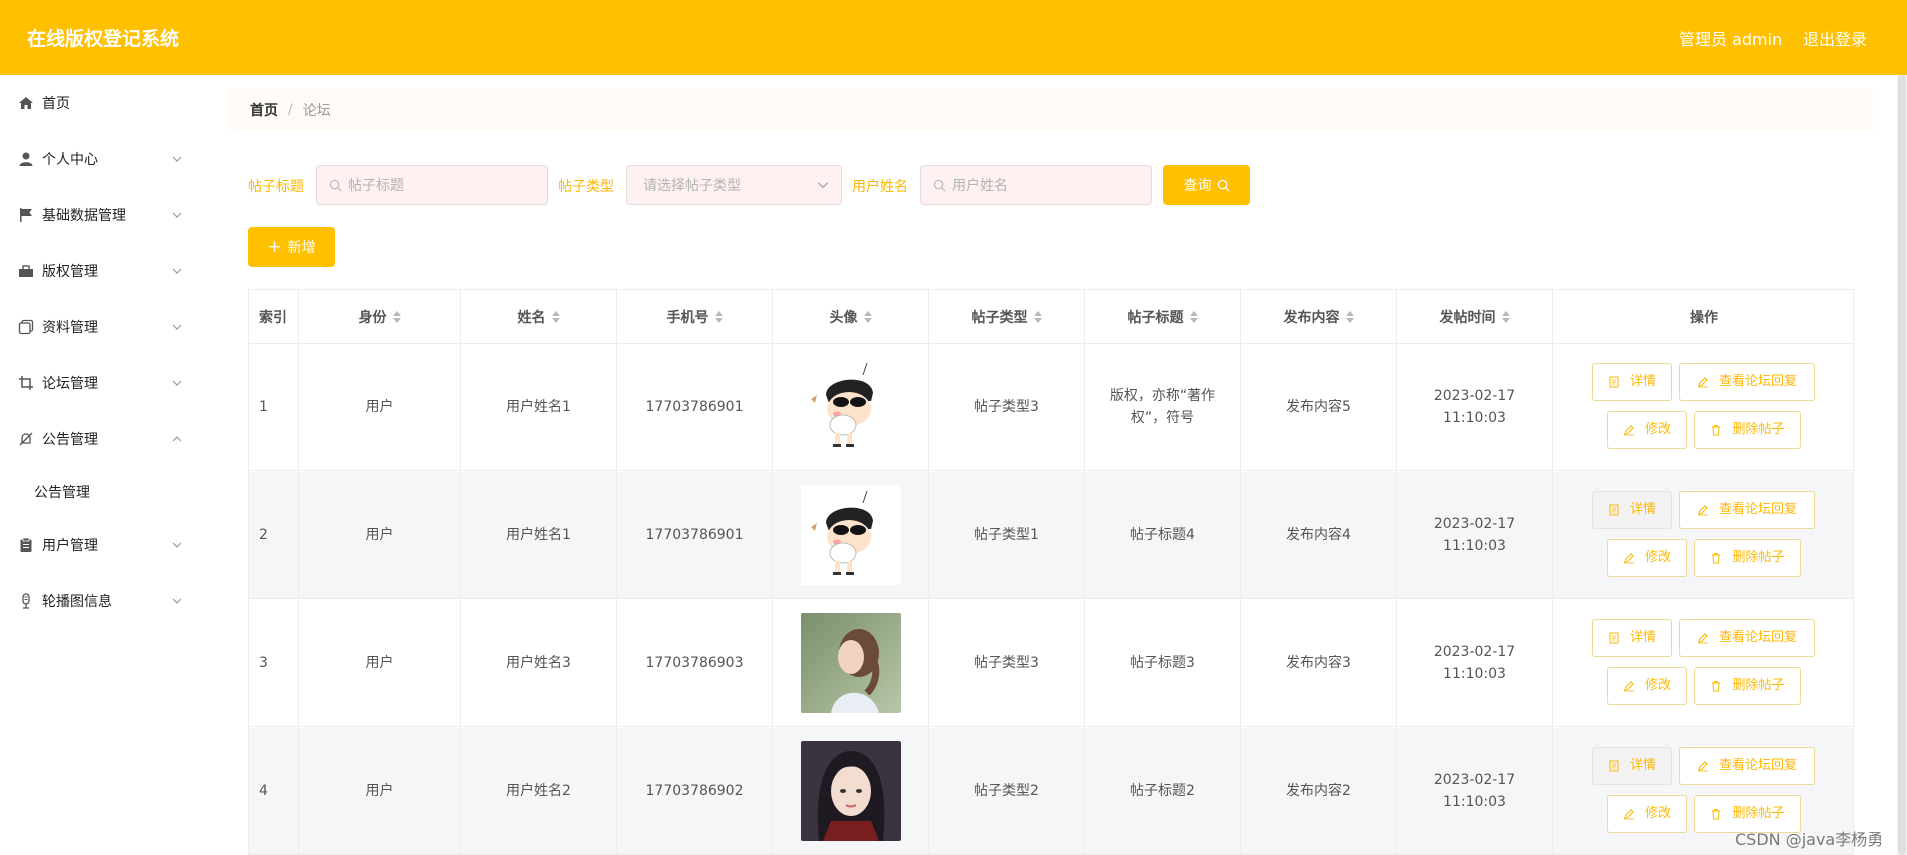 The height and width of the screenshot is (855, 1907). I want to click on edit-icon, so click(1631, 430).